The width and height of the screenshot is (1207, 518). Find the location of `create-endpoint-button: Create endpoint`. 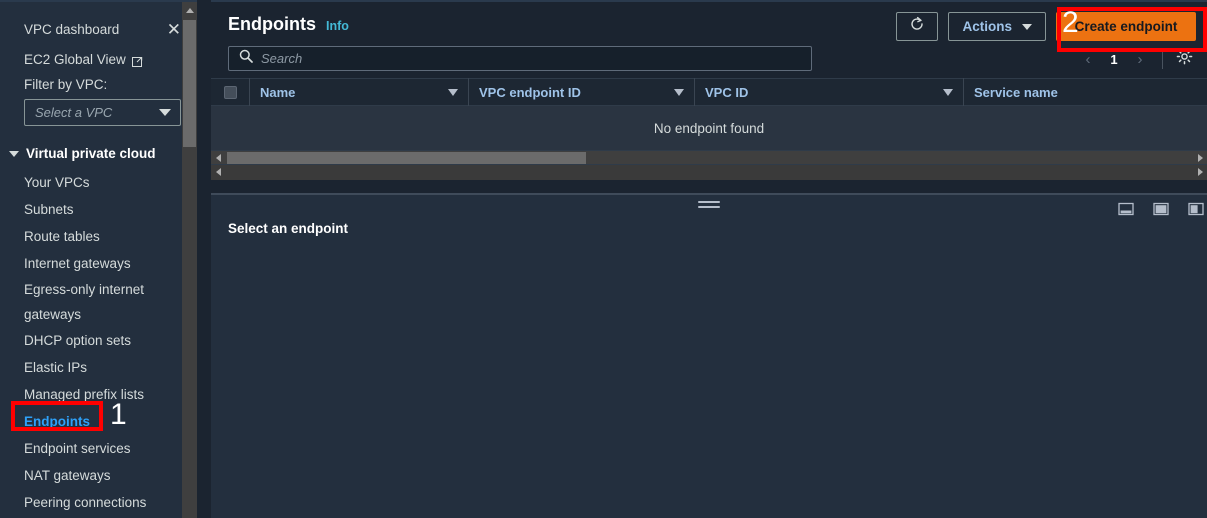

create-endpoint-button: Create endpoint is located at coordinates (1126, 26).